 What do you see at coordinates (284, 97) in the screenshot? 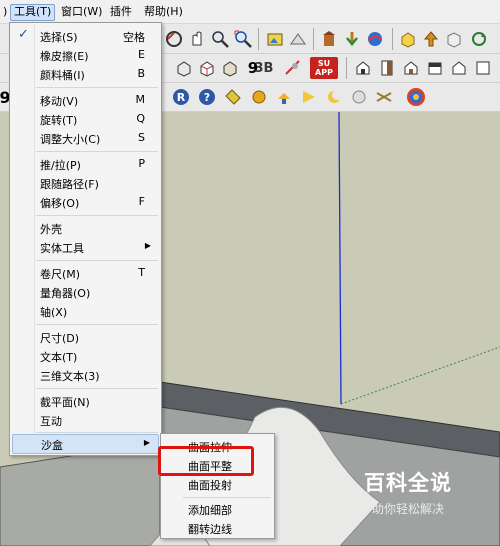
I see `light-icon` at bounding box center [284, 97].